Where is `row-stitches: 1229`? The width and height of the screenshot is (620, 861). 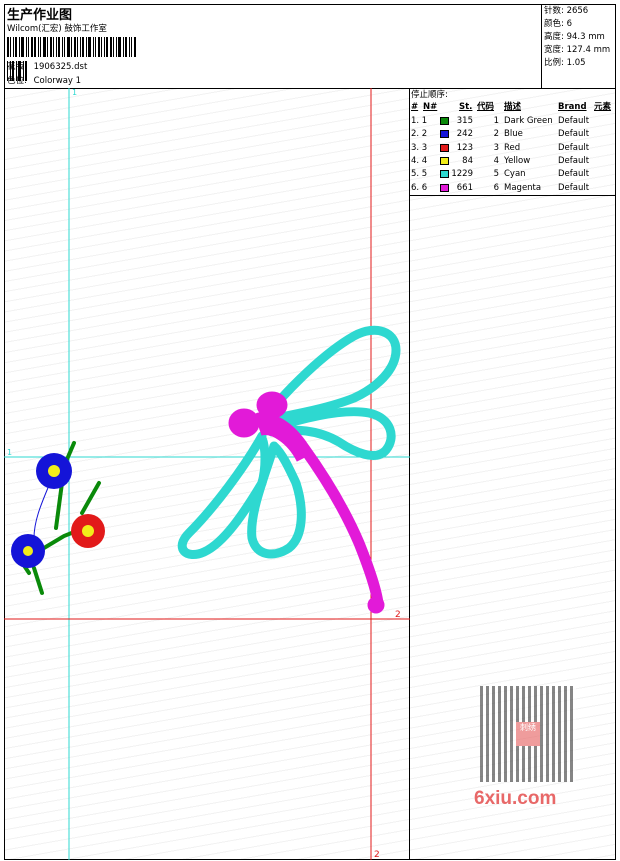
row-stitches: 1229 is located at coordinates (462, 174).